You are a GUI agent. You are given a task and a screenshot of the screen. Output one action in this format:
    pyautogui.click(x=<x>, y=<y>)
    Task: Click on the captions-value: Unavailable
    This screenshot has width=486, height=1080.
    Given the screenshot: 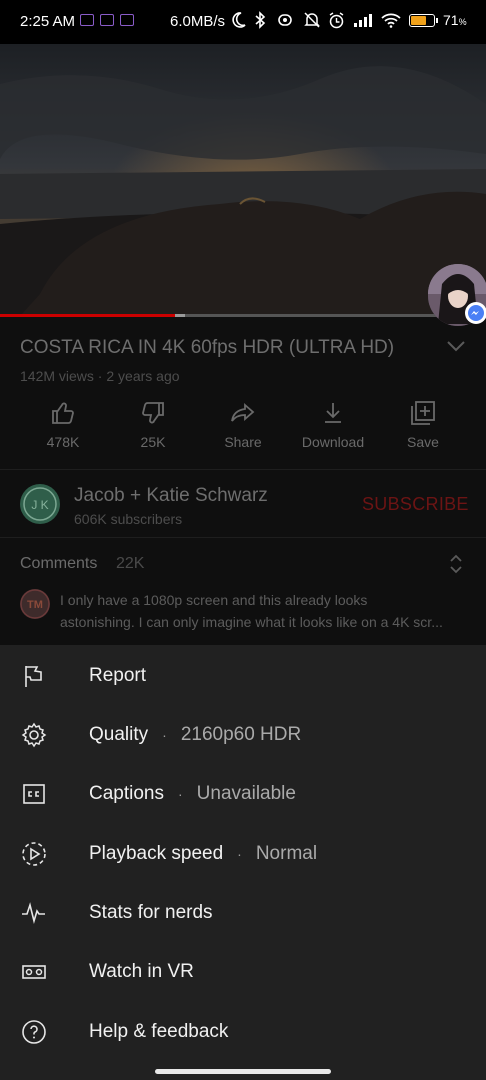 What is the action you would take?
    pyautogui.click(x=246, y=793)
    